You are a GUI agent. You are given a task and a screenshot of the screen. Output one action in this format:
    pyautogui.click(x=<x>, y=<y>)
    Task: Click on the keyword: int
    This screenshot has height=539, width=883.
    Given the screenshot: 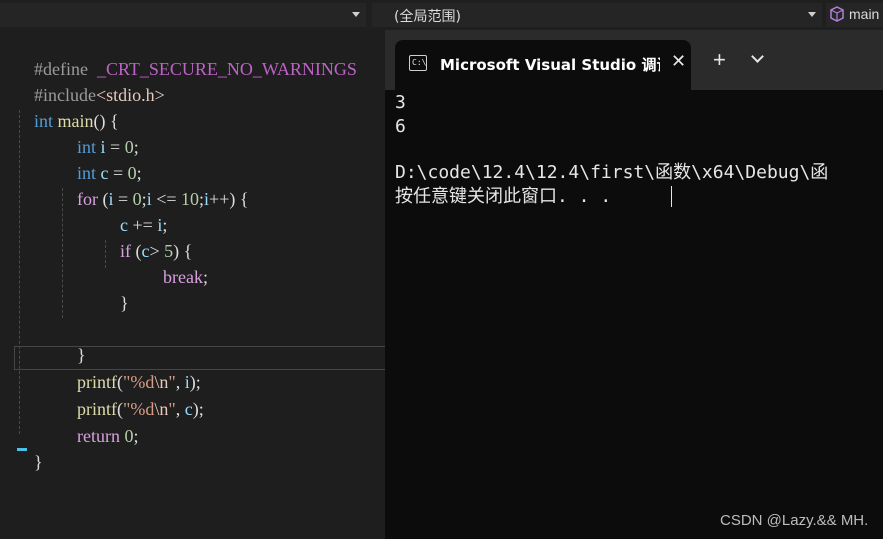 What is the action you would take?
    pyautogui.click(x=44, y=121)
    